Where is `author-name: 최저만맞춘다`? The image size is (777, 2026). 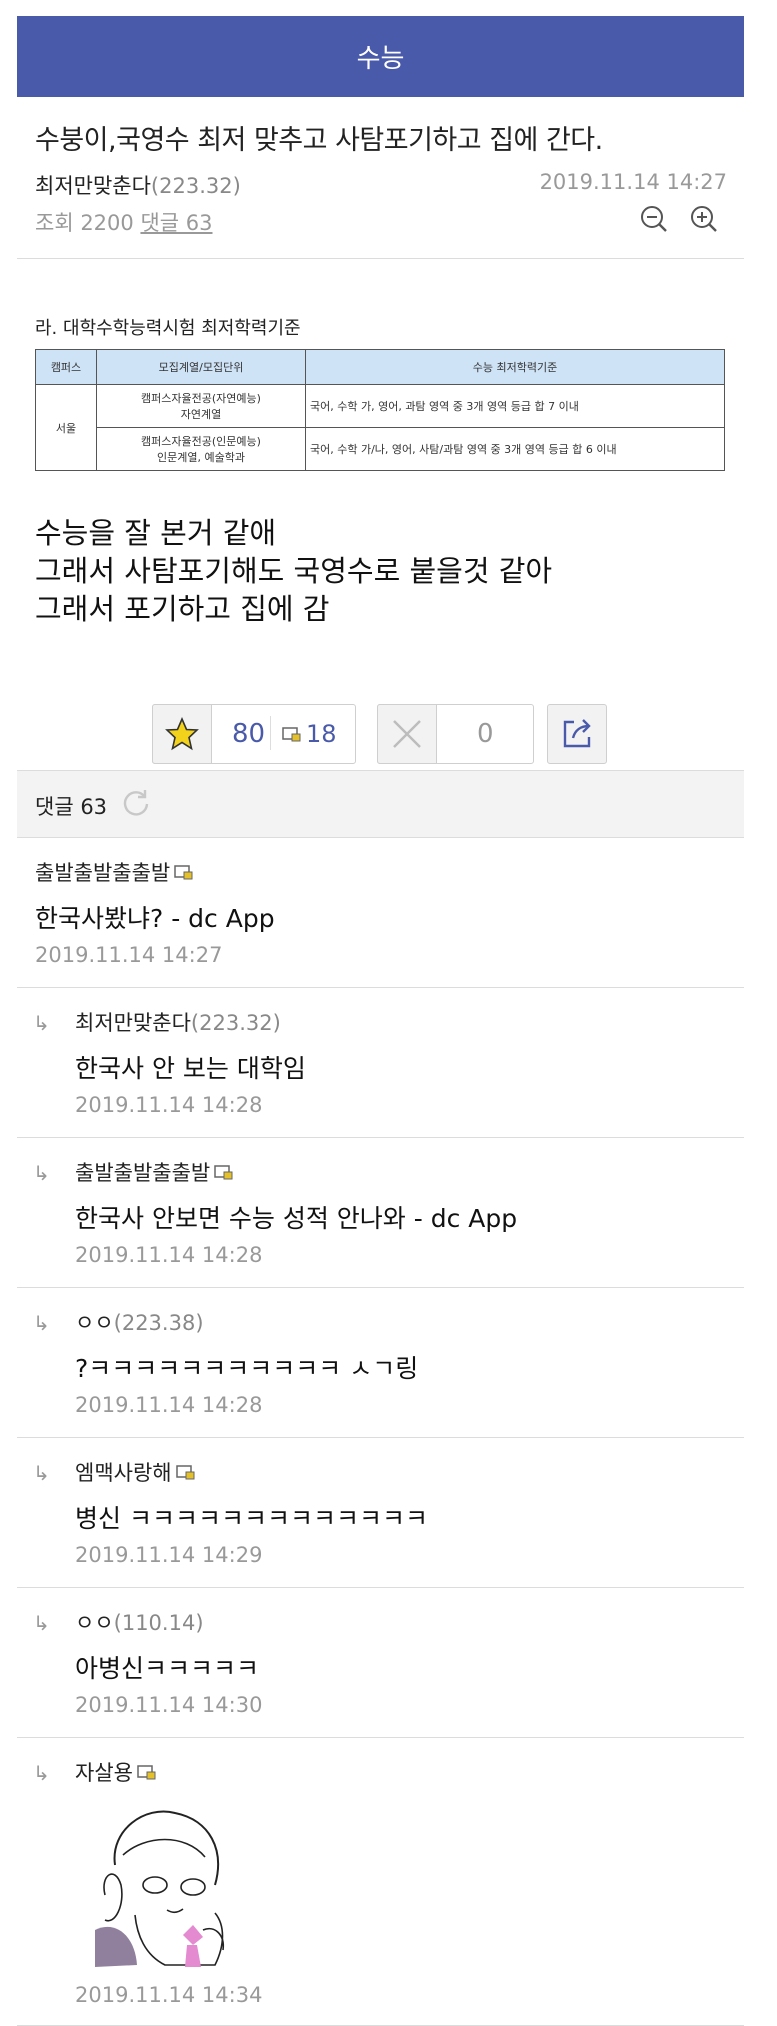 author-name: 최저만맞춘다 is located at coordinates (93, 186).